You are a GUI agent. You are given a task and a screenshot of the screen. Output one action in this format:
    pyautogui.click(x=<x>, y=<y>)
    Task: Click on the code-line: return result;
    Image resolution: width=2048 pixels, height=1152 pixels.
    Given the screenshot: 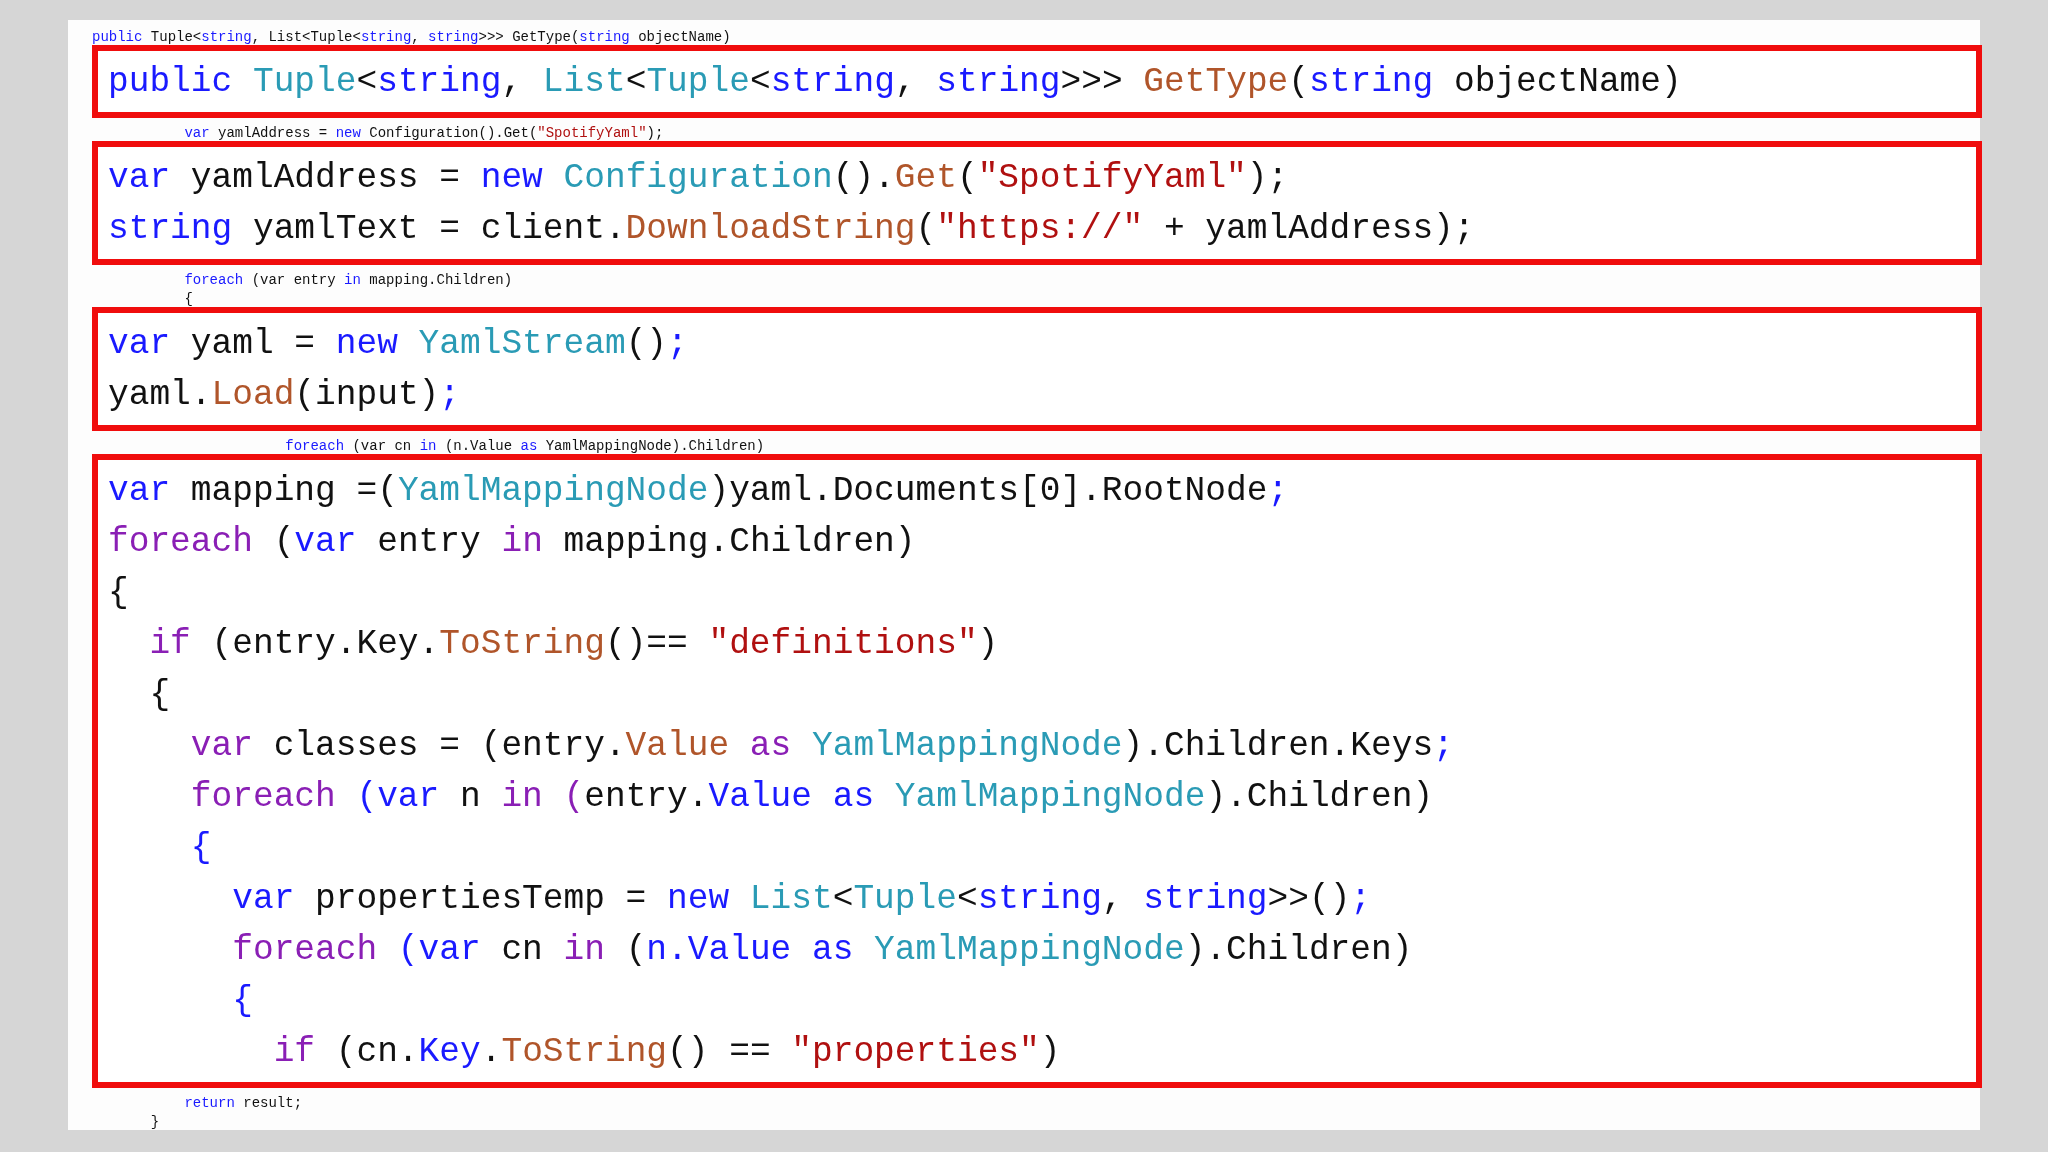 What is the action you would take?
    pyautogui.click(x=243, y=1103)
    